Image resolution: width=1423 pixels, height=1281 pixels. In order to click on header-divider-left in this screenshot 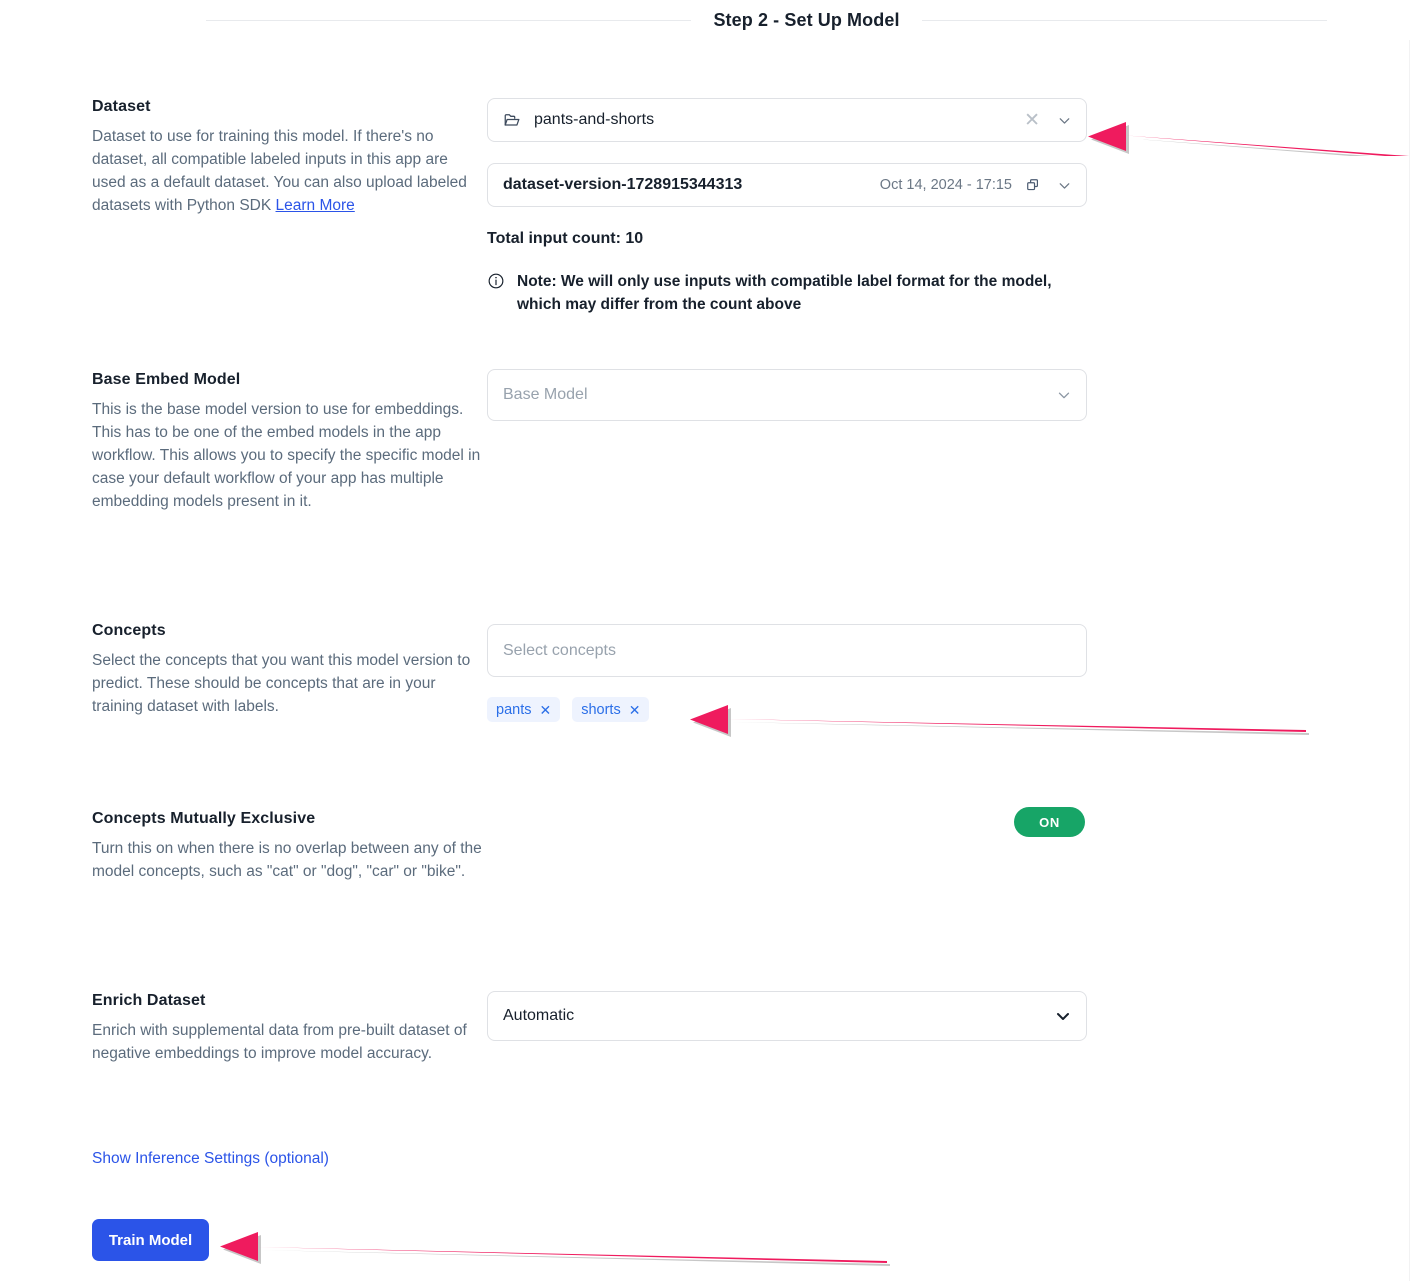, I will do `click(449, 20)`.